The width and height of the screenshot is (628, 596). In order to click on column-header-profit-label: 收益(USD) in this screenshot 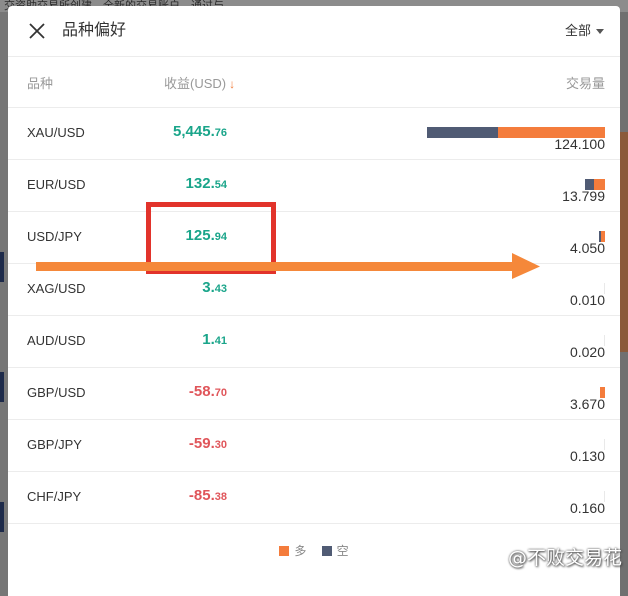, I will do `click(195, 83)`.